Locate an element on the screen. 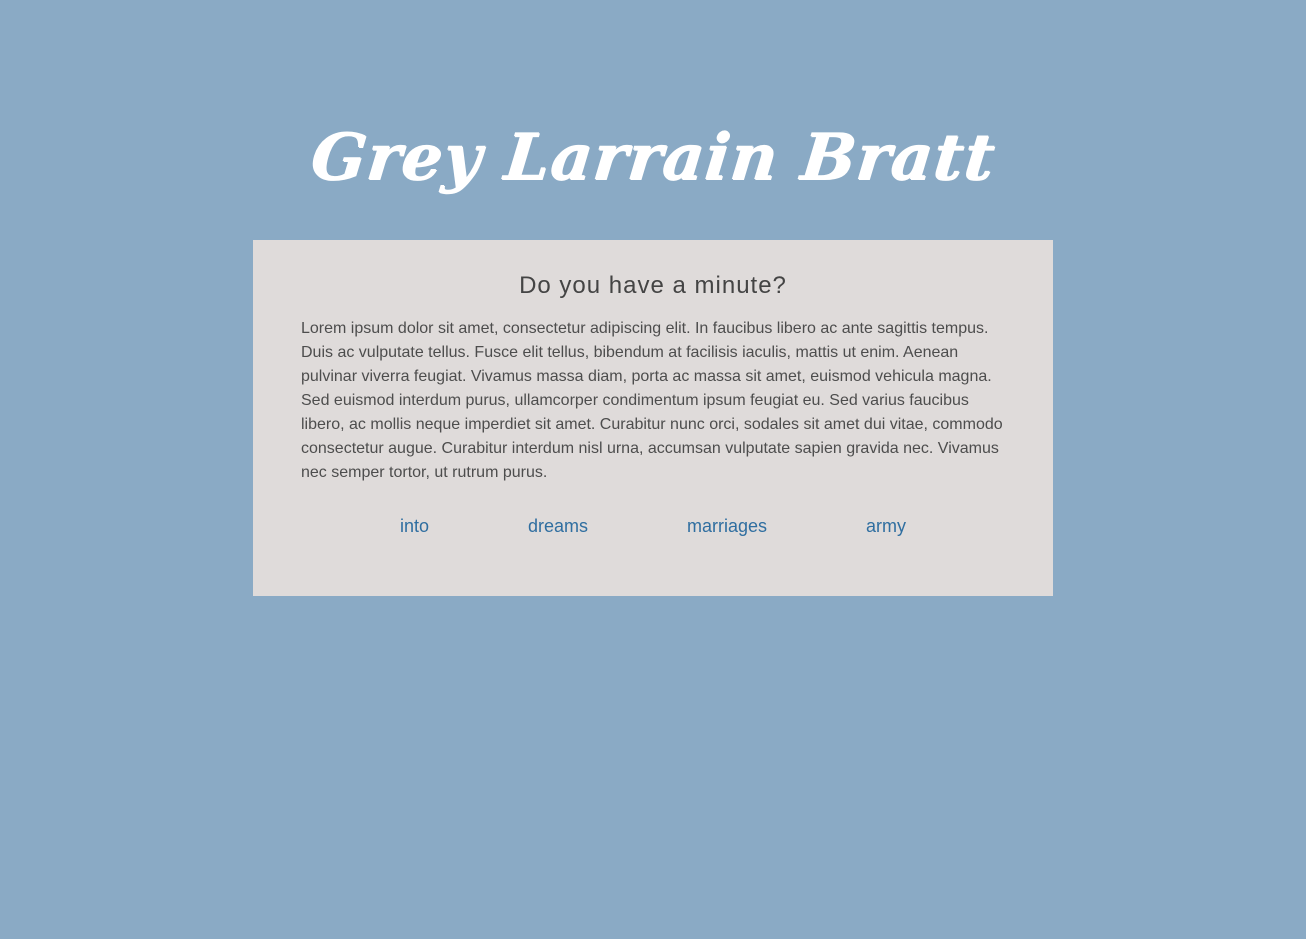  card-heading: Do you have a minute? is located at coordinates (653, 285).